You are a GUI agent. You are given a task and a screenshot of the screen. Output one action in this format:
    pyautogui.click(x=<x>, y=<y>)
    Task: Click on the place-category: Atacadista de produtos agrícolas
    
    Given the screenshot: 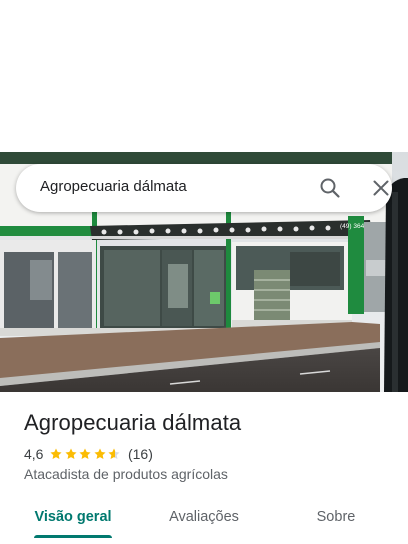 What is the action you would take?
    pyautogui.click(x=126, y=474)
    